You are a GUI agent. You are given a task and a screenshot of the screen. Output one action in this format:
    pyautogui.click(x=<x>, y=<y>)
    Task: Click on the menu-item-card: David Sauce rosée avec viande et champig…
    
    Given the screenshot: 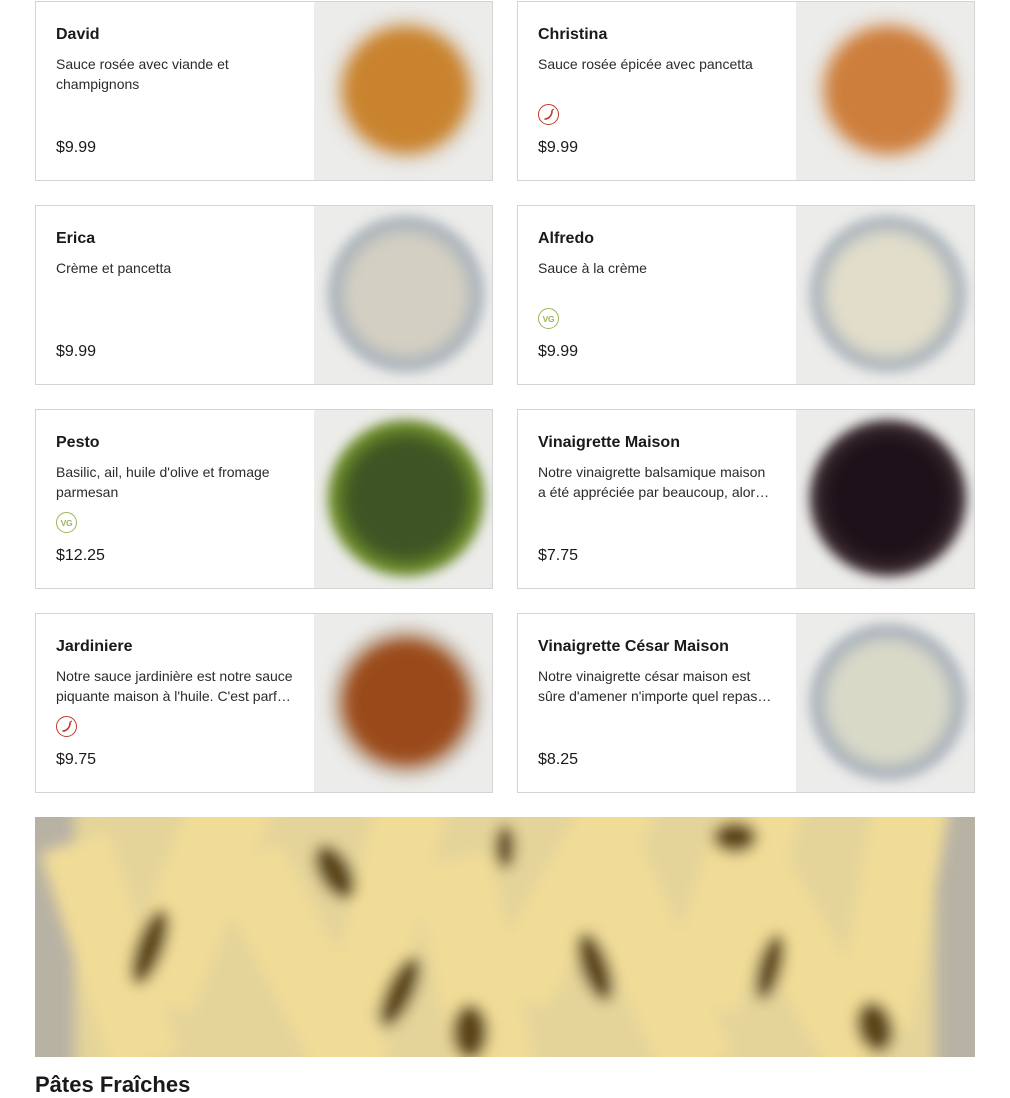 What is the action you would take?
    pyautogui.click(x=264, y=91)
    